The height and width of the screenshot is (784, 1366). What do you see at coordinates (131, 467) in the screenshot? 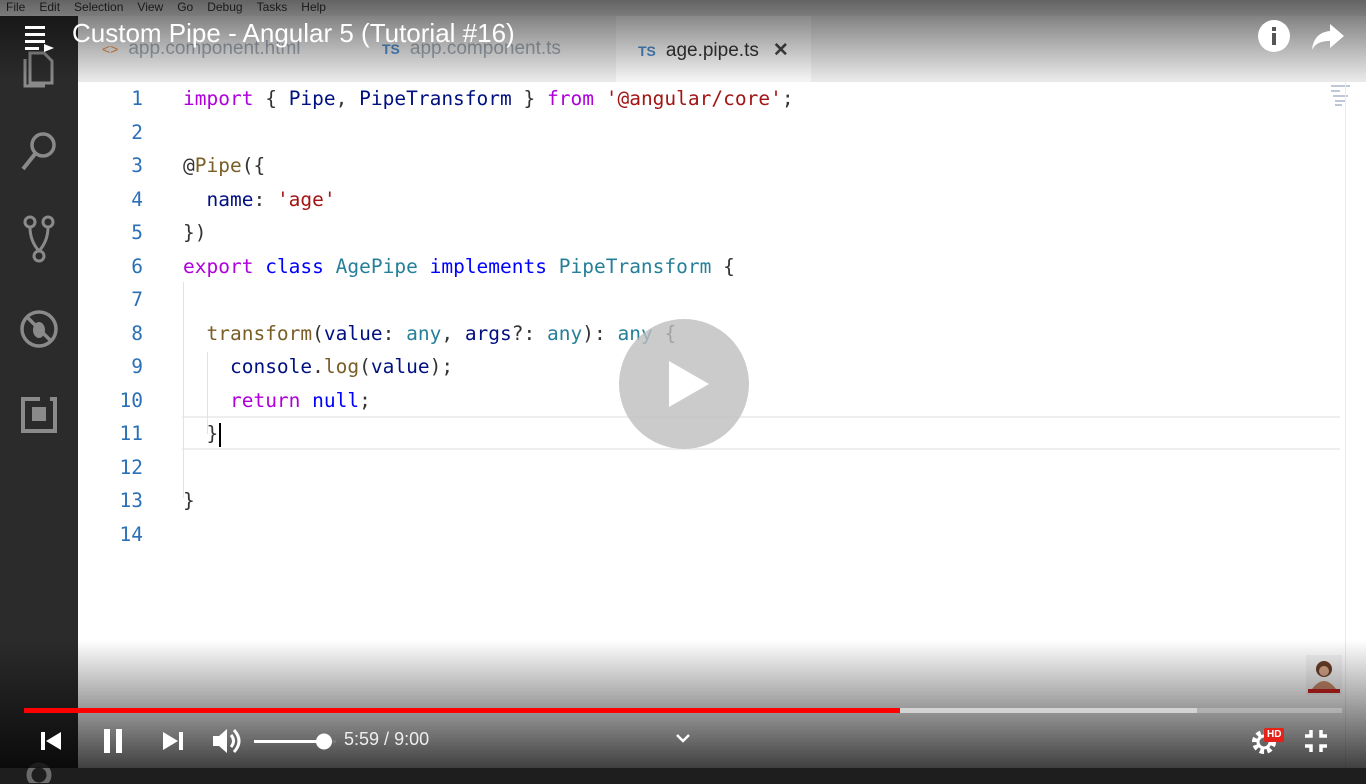
I see `line-number: 12` at bounding box center [131, 467].